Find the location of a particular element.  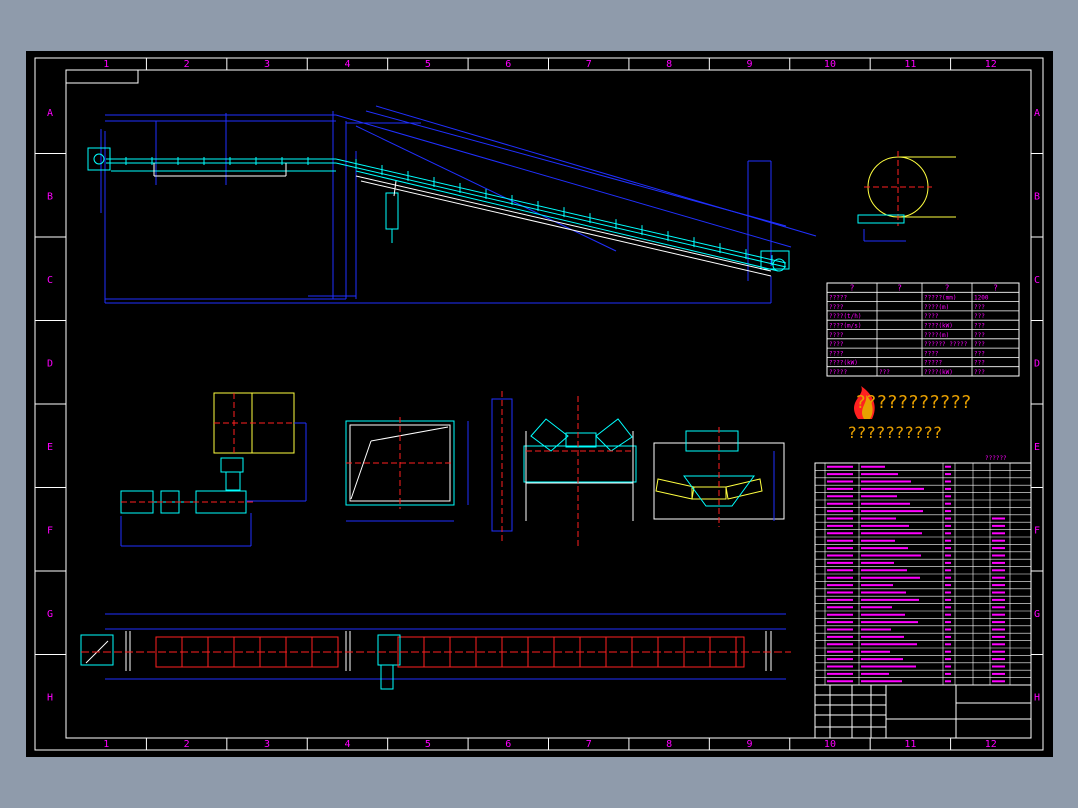

column-labels-bottom: 1 2 3 4 5 6 7 8 9 10 11 12 is located at coordinates (550, 744).